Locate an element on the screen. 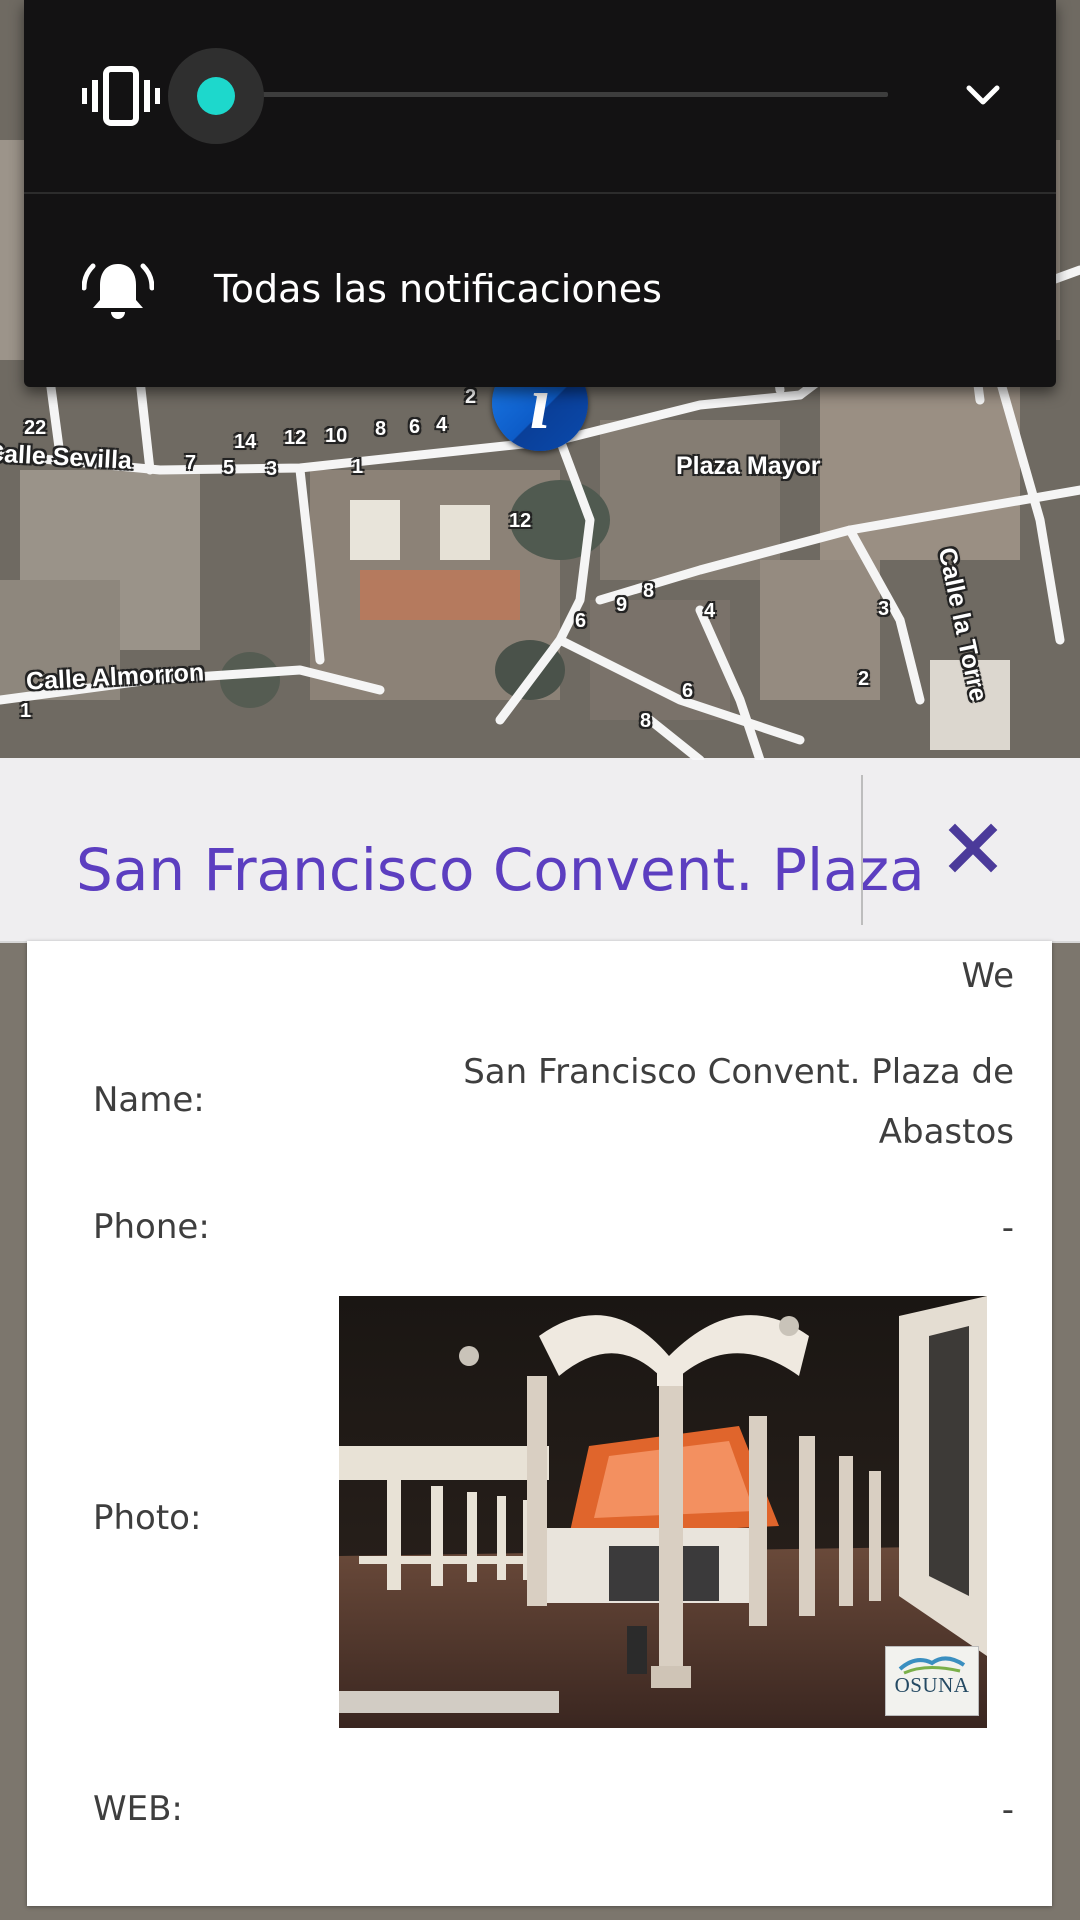  place-title: San Francisco Convent. Plaza is located at coordinates (500, 870).